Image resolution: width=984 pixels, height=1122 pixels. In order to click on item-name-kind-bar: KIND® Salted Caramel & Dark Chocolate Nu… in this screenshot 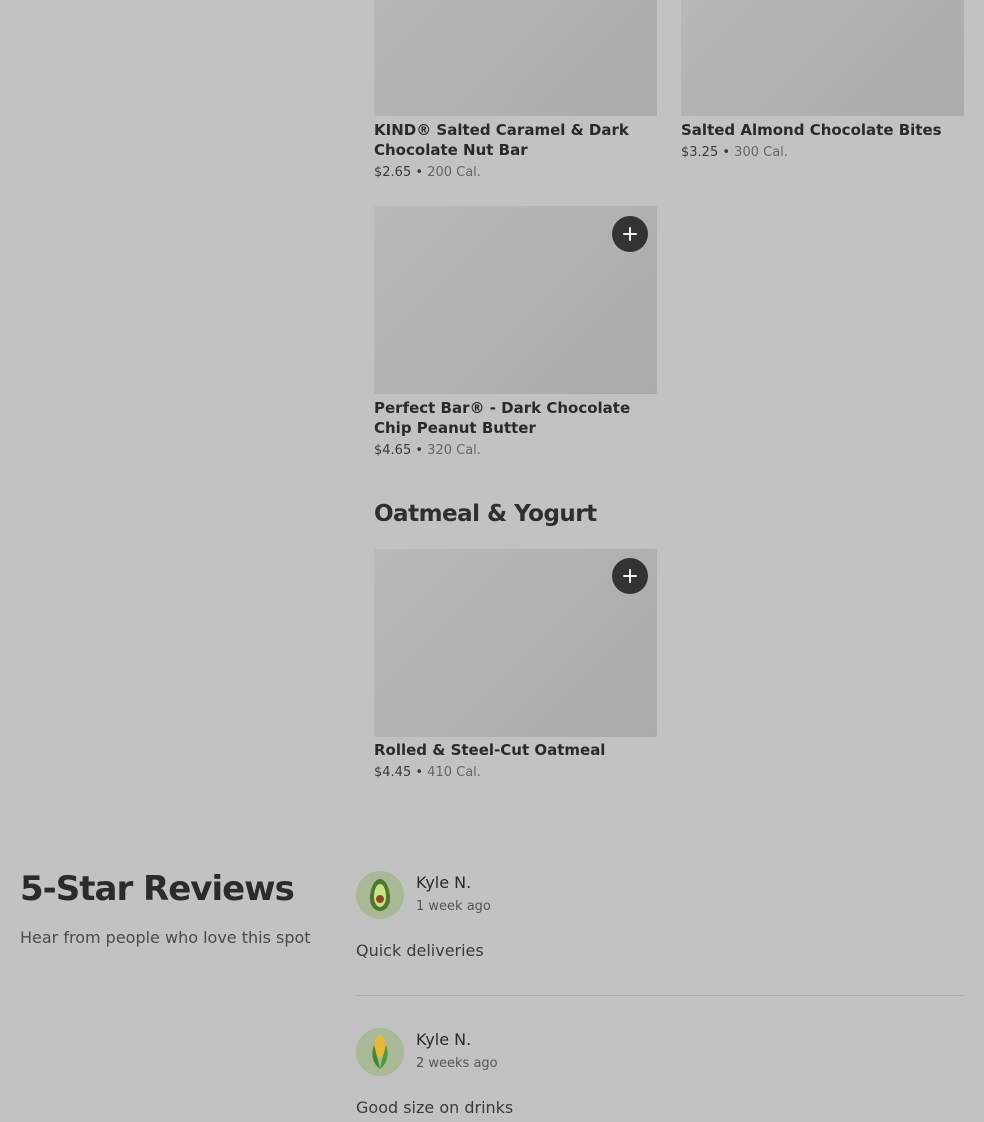, I will do `click(515, 140)`.